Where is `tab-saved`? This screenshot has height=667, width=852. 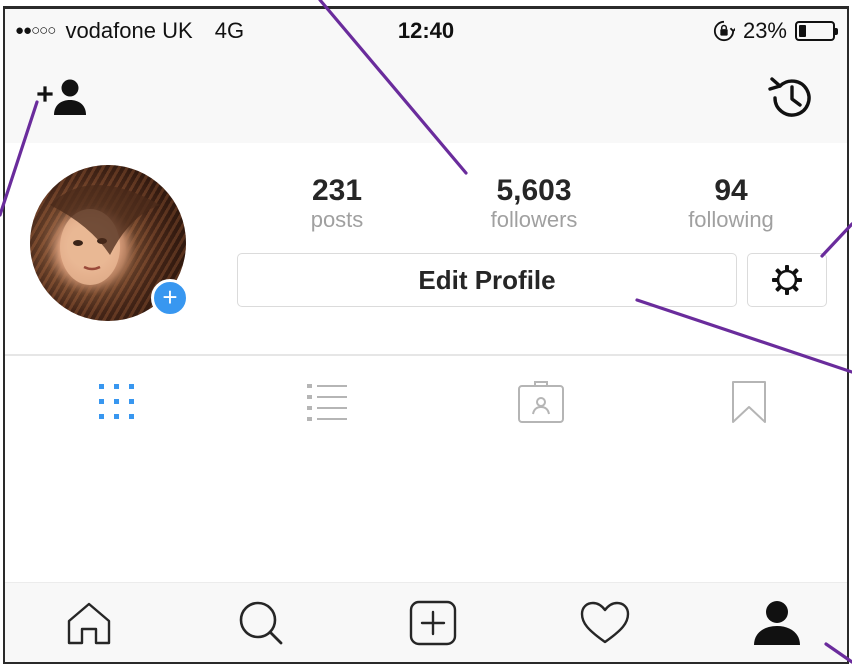
tab-saved is located at coordinates (749, 402).